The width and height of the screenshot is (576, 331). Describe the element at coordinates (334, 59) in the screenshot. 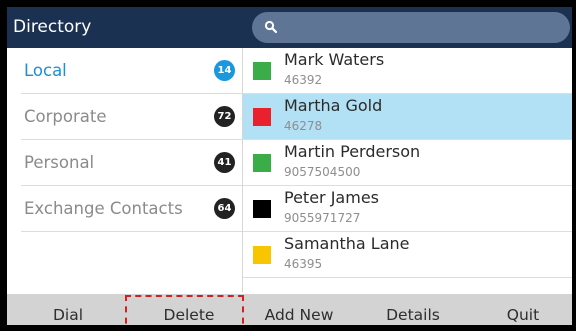

I see `contact-name: Mark Waters` at that location.